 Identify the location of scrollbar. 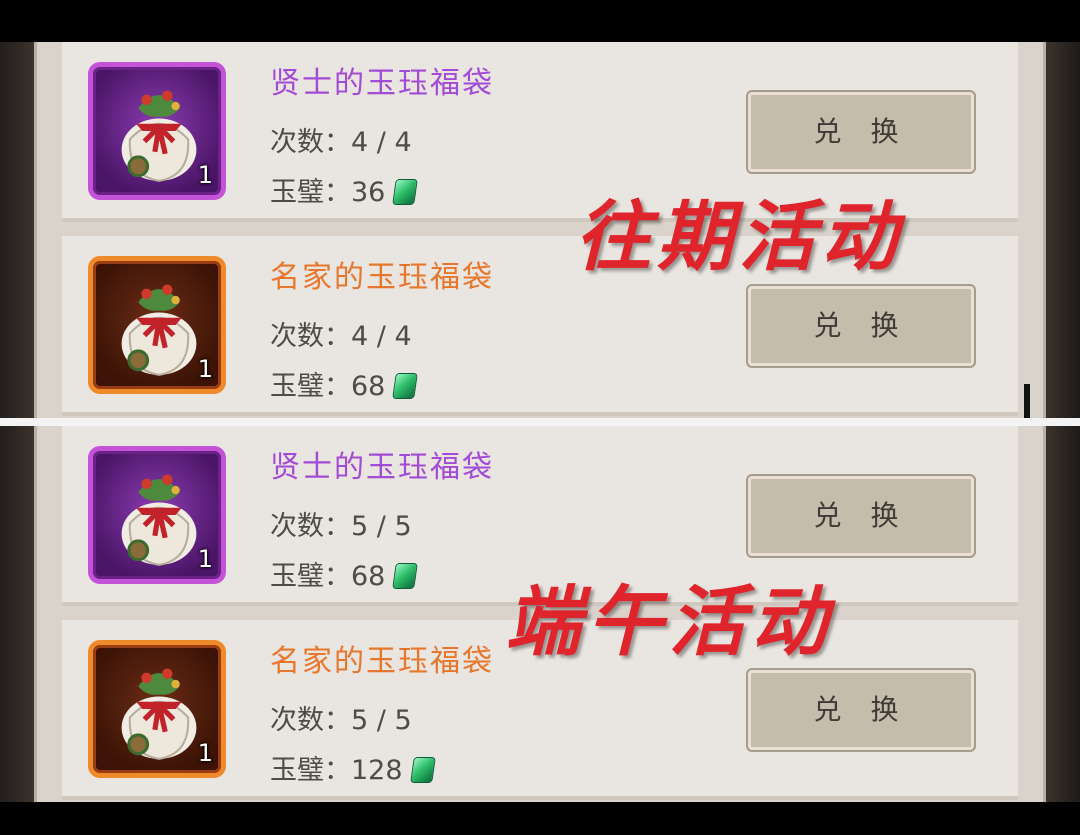
(1027, 401).